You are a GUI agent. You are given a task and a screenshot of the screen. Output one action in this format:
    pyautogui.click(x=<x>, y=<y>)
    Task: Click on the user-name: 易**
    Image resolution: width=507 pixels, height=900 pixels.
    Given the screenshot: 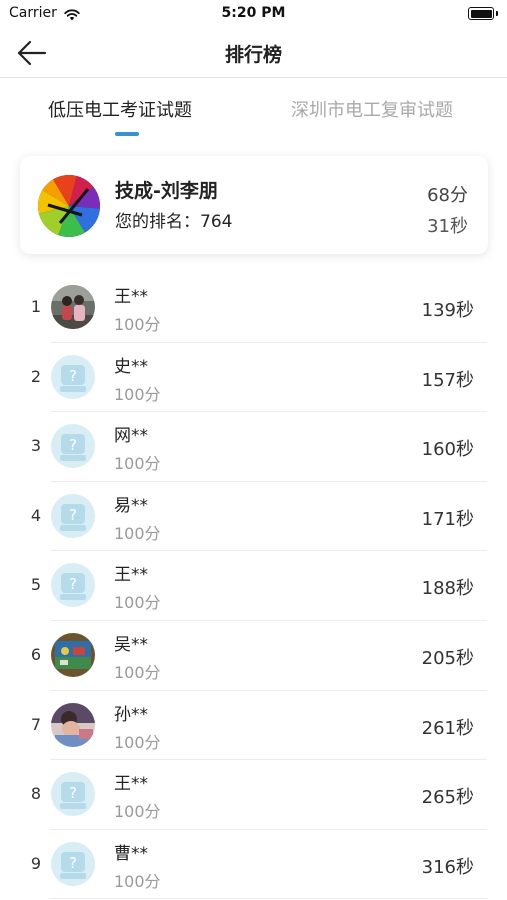 What is the action you would take?
    pyautogui.click(x=131, y=505)
    